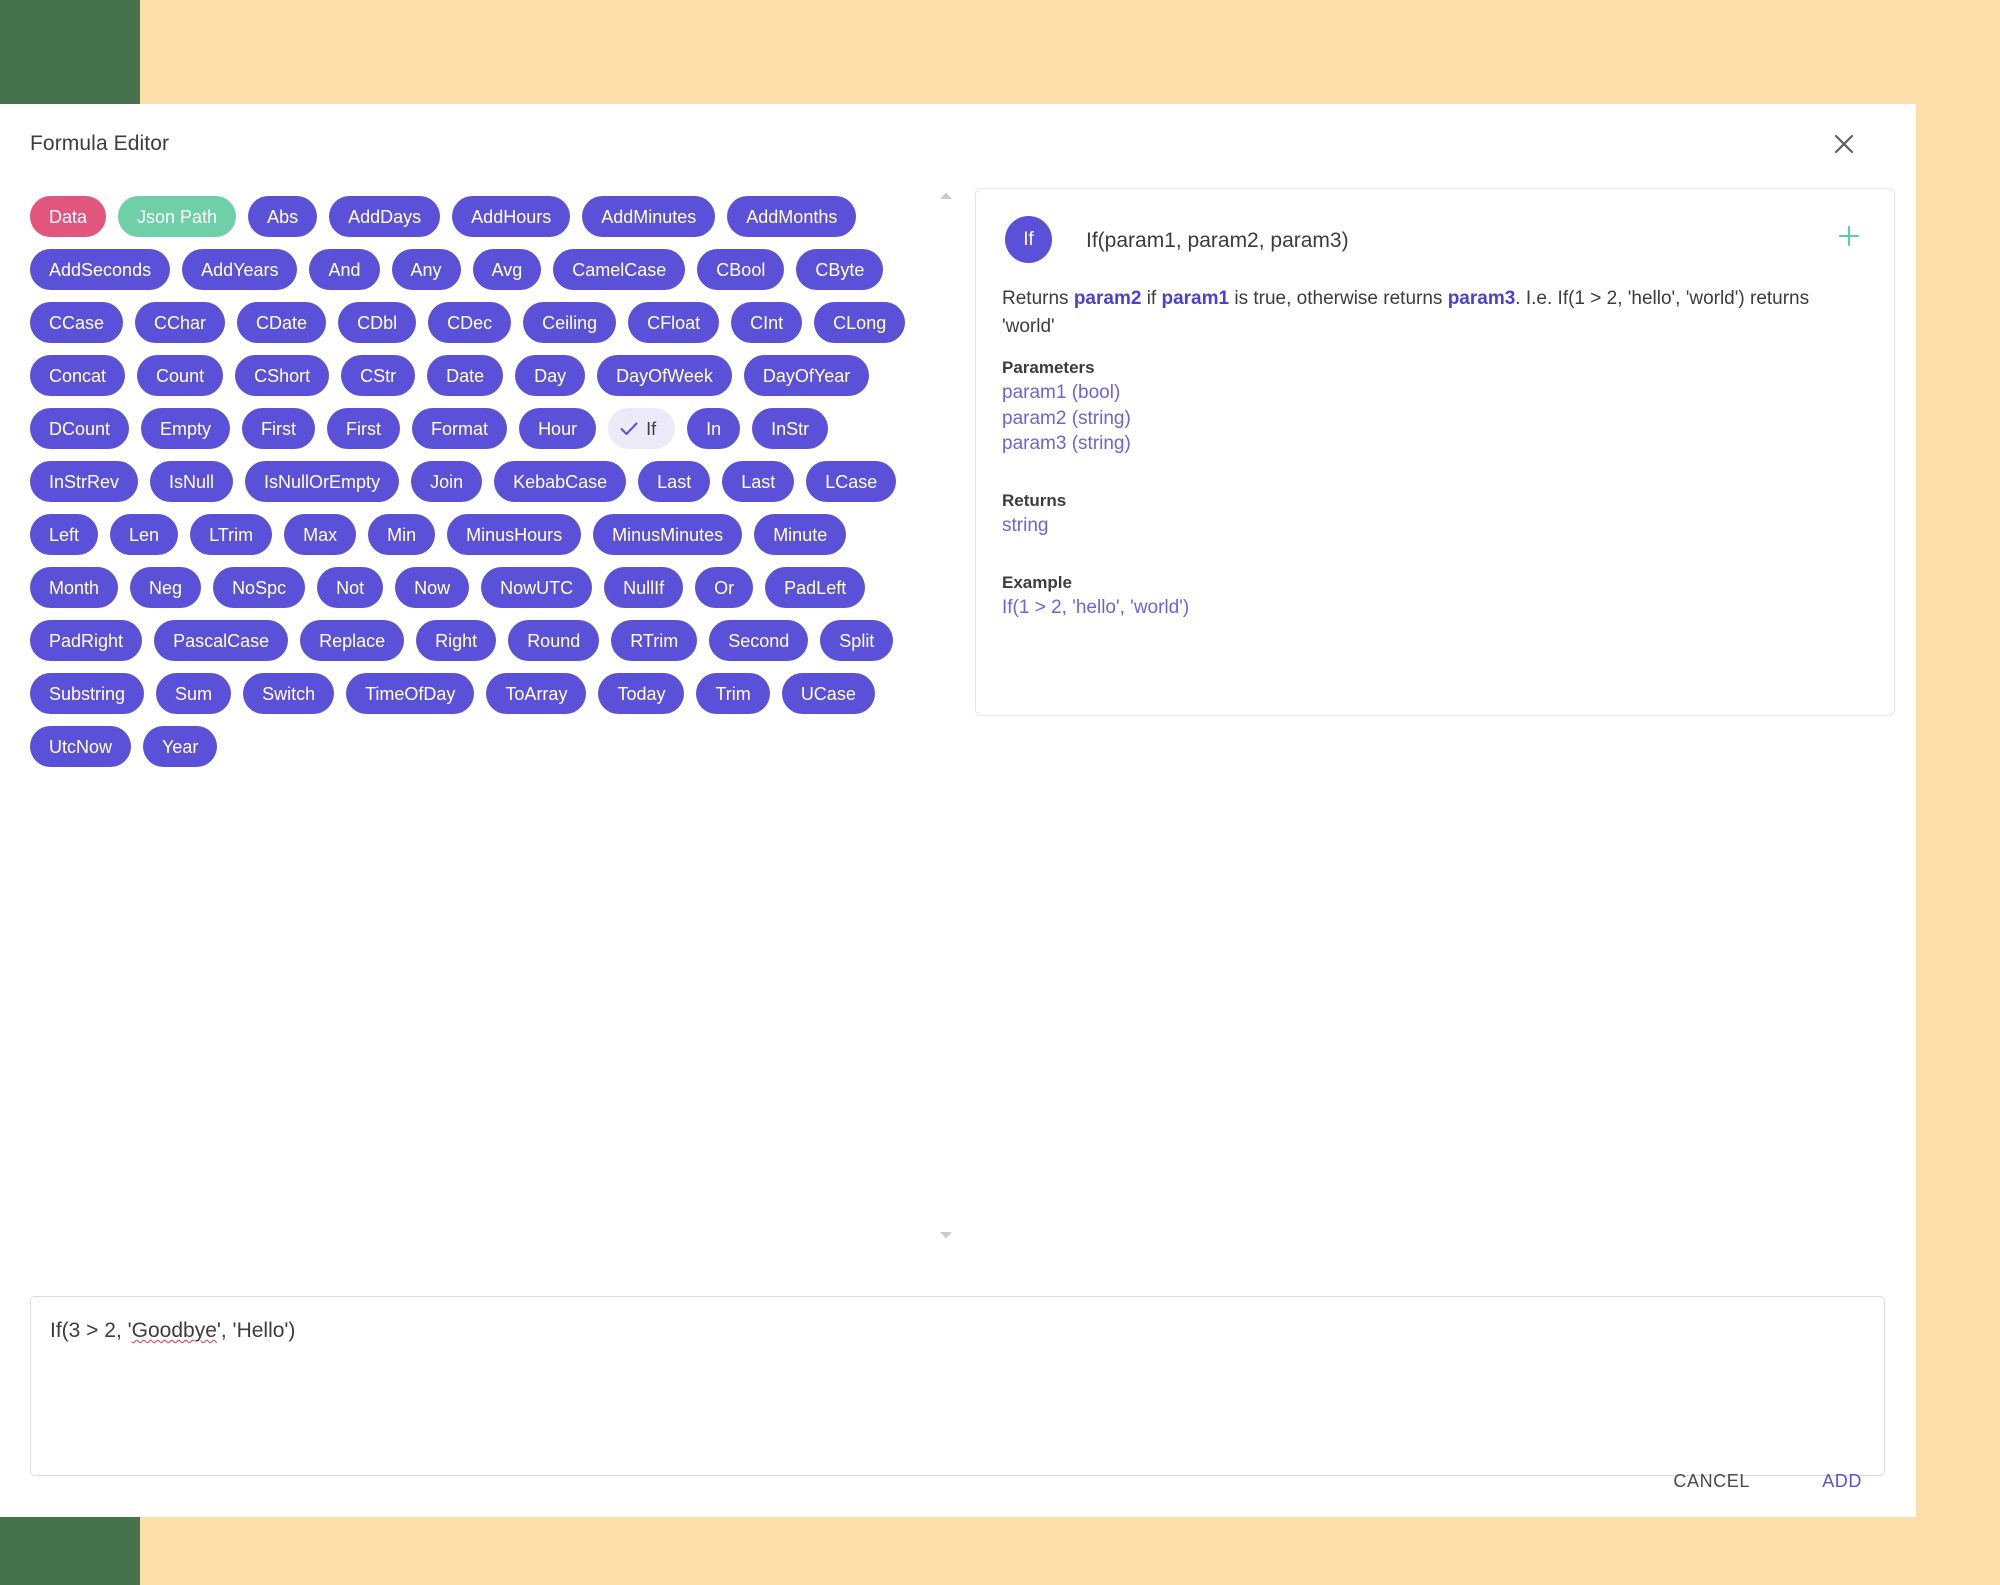  I want to click on function-chip: AddYears, so click(240, 269).